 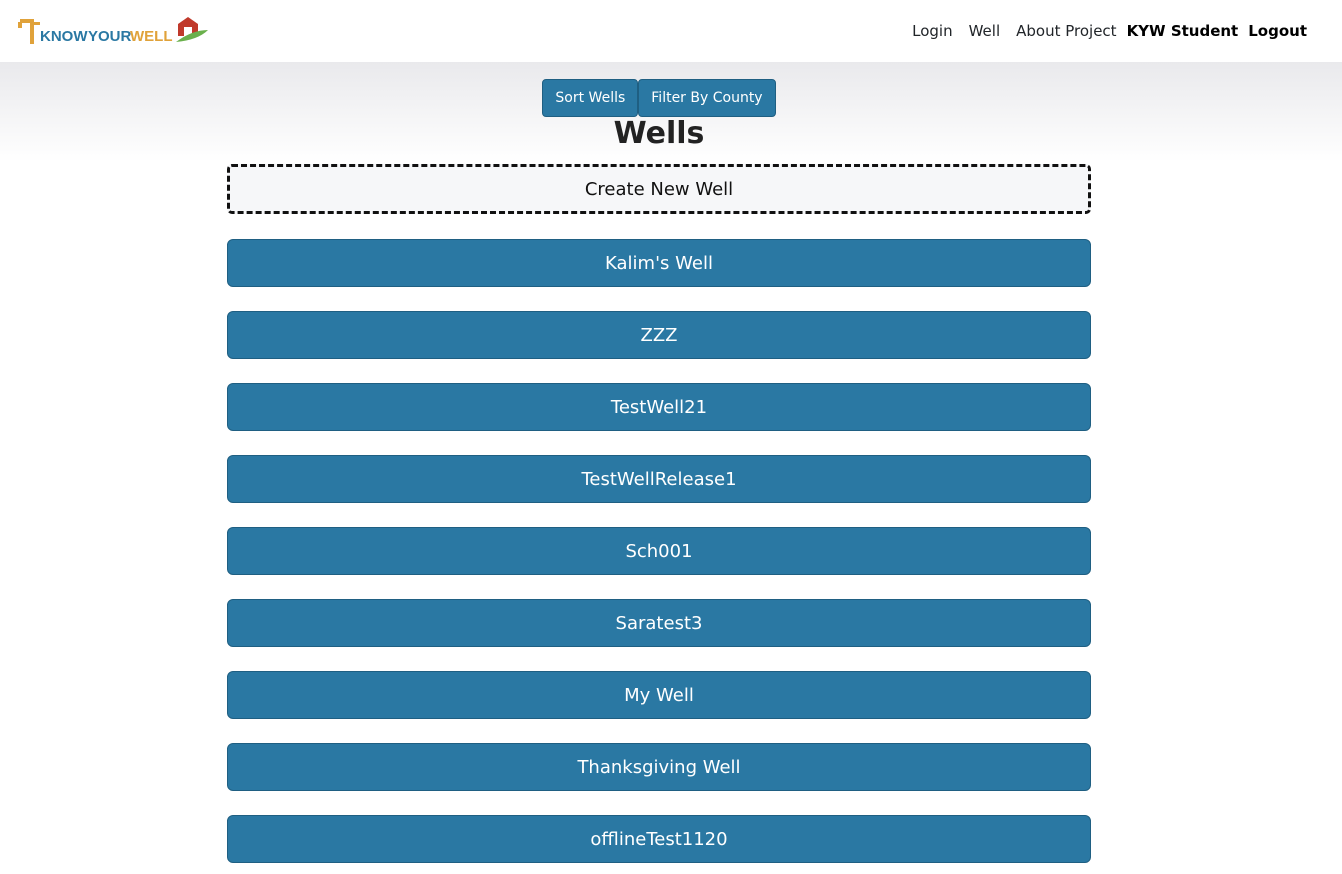 What do you see at coordinates (659, 839) in the screenshot?
I see `well-item: offlineTest1120` at bounding box center [659, 839].